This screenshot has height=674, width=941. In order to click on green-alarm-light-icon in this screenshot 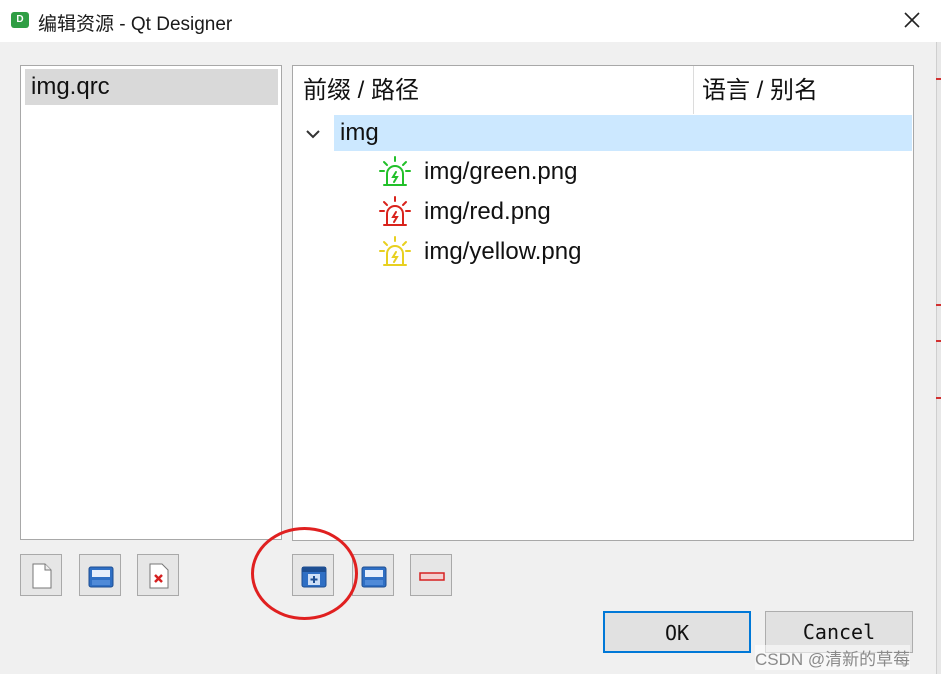, I will do `click(395, 171)`.